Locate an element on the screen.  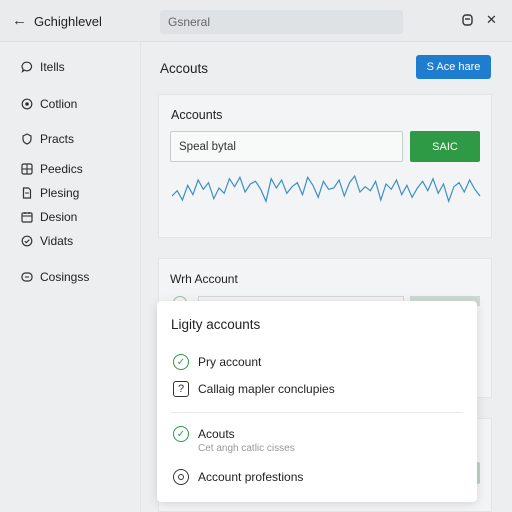
sidebar-item-label: Practs is located at coordinates (57, 139).